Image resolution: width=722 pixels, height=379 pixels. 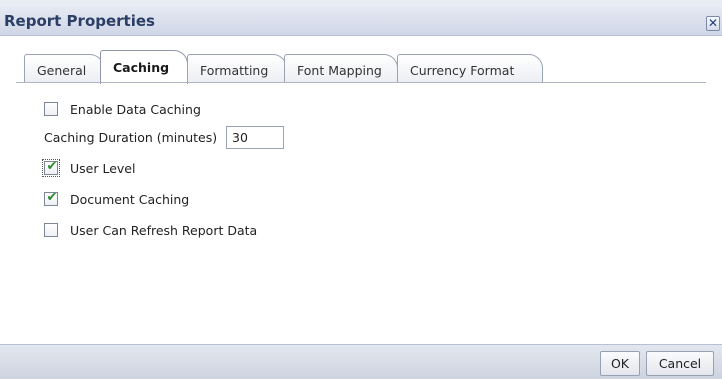 What do you see at coordinates (135, 109) in the screenshot?
I see `enable-data-caching-label: Enable Data Caching` at bounding box center [135, 109].